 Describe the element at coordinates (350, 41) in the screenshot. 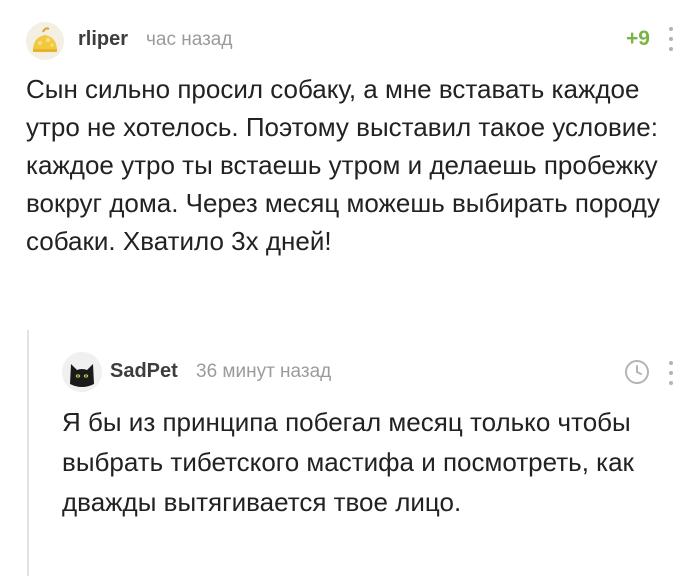

I see `comment-header: rliper час назад +9` at that location.